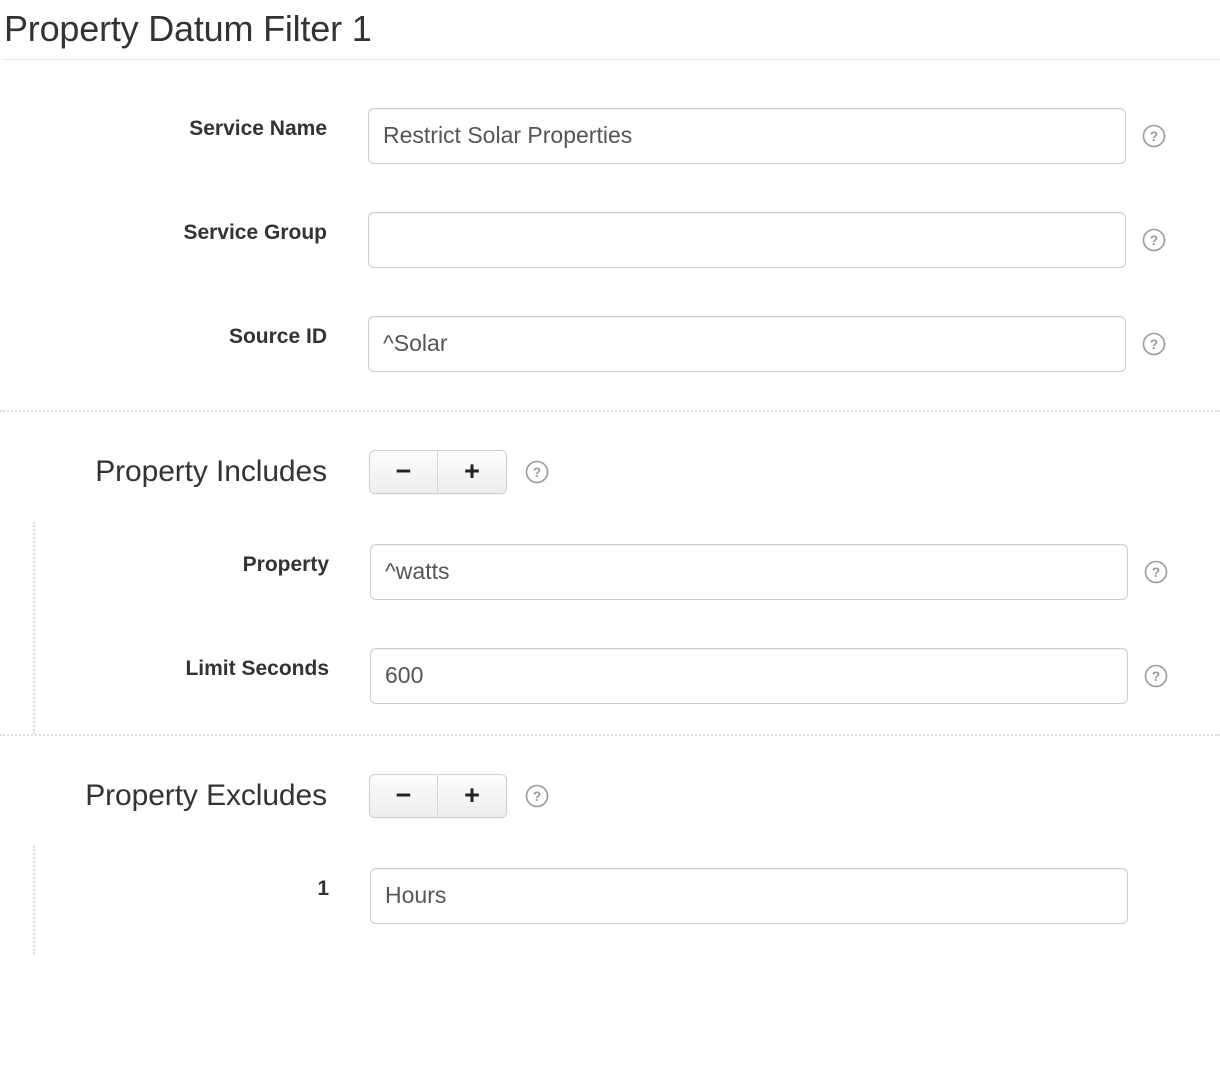 The image size is (1220, 1072). I want to click on property-includes-add-button: +, so click(472, 471).